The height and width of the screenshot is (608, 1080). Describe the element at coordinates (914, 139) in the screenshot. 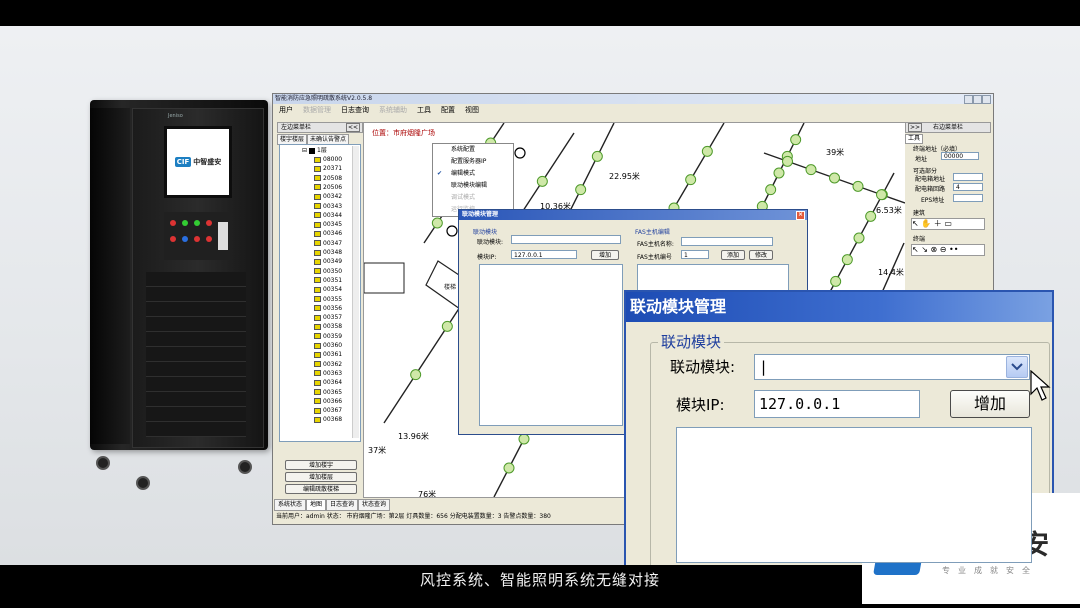

I see `tab-tools: 工具` at that location.